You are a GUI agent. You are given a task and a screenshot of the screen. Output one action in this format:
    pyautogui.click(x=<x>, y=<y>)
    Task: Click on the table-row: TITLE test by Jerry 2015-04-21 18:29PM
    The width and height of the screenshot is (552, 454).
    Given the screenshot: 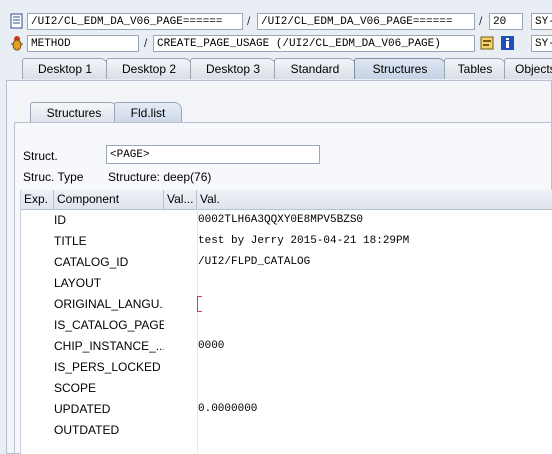 What is the action you would take?
    pyautogui.click(x=286, y=241)
    